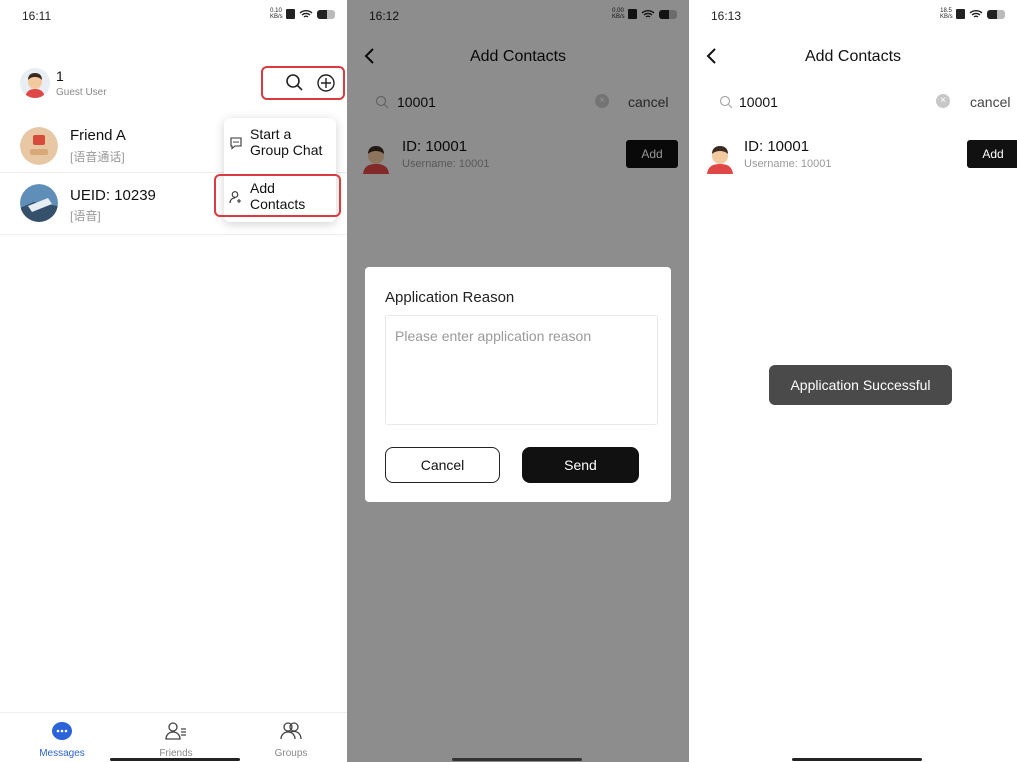  Describe the element at coordinates (37, 16) in the screenshot. I see `status-time: 16:11` at that location.